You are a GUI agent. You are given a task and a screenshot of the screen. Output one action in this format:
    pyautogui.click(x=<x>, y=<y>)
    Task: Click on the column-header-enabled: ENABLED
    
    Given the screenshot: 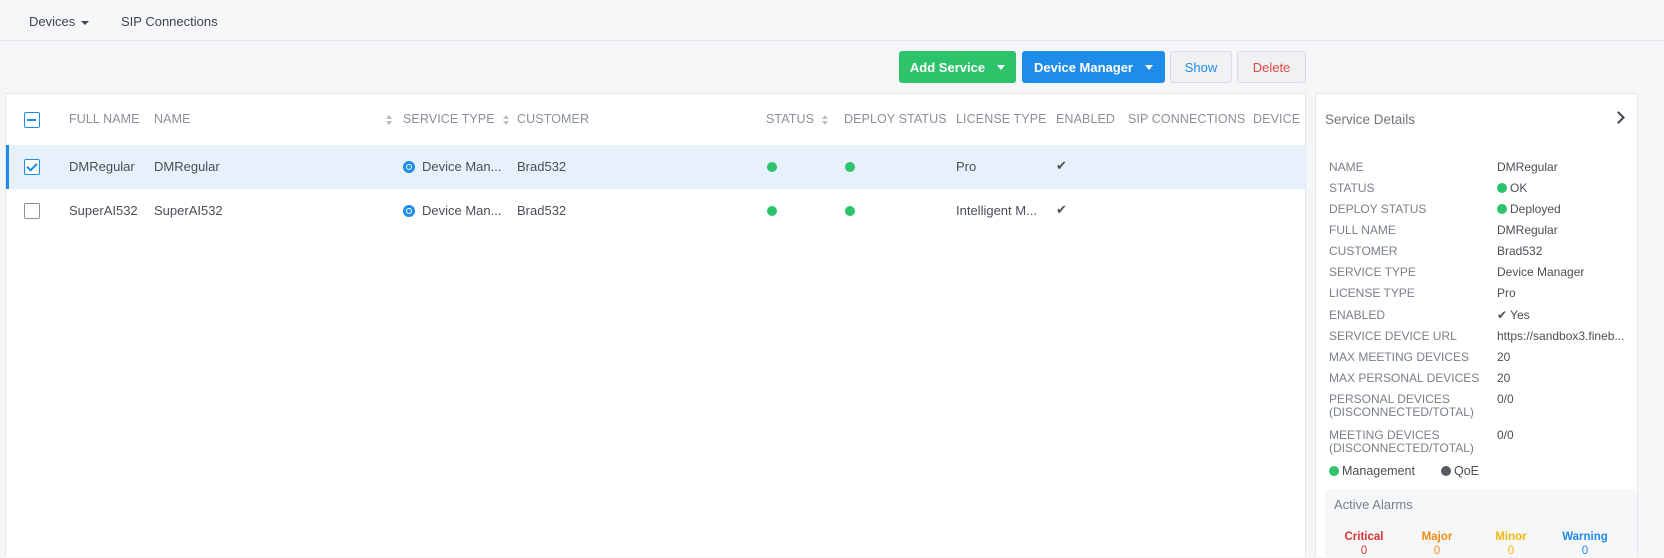 What is the action you would take?
    pyautogui.click(x=1085, y=119)
    